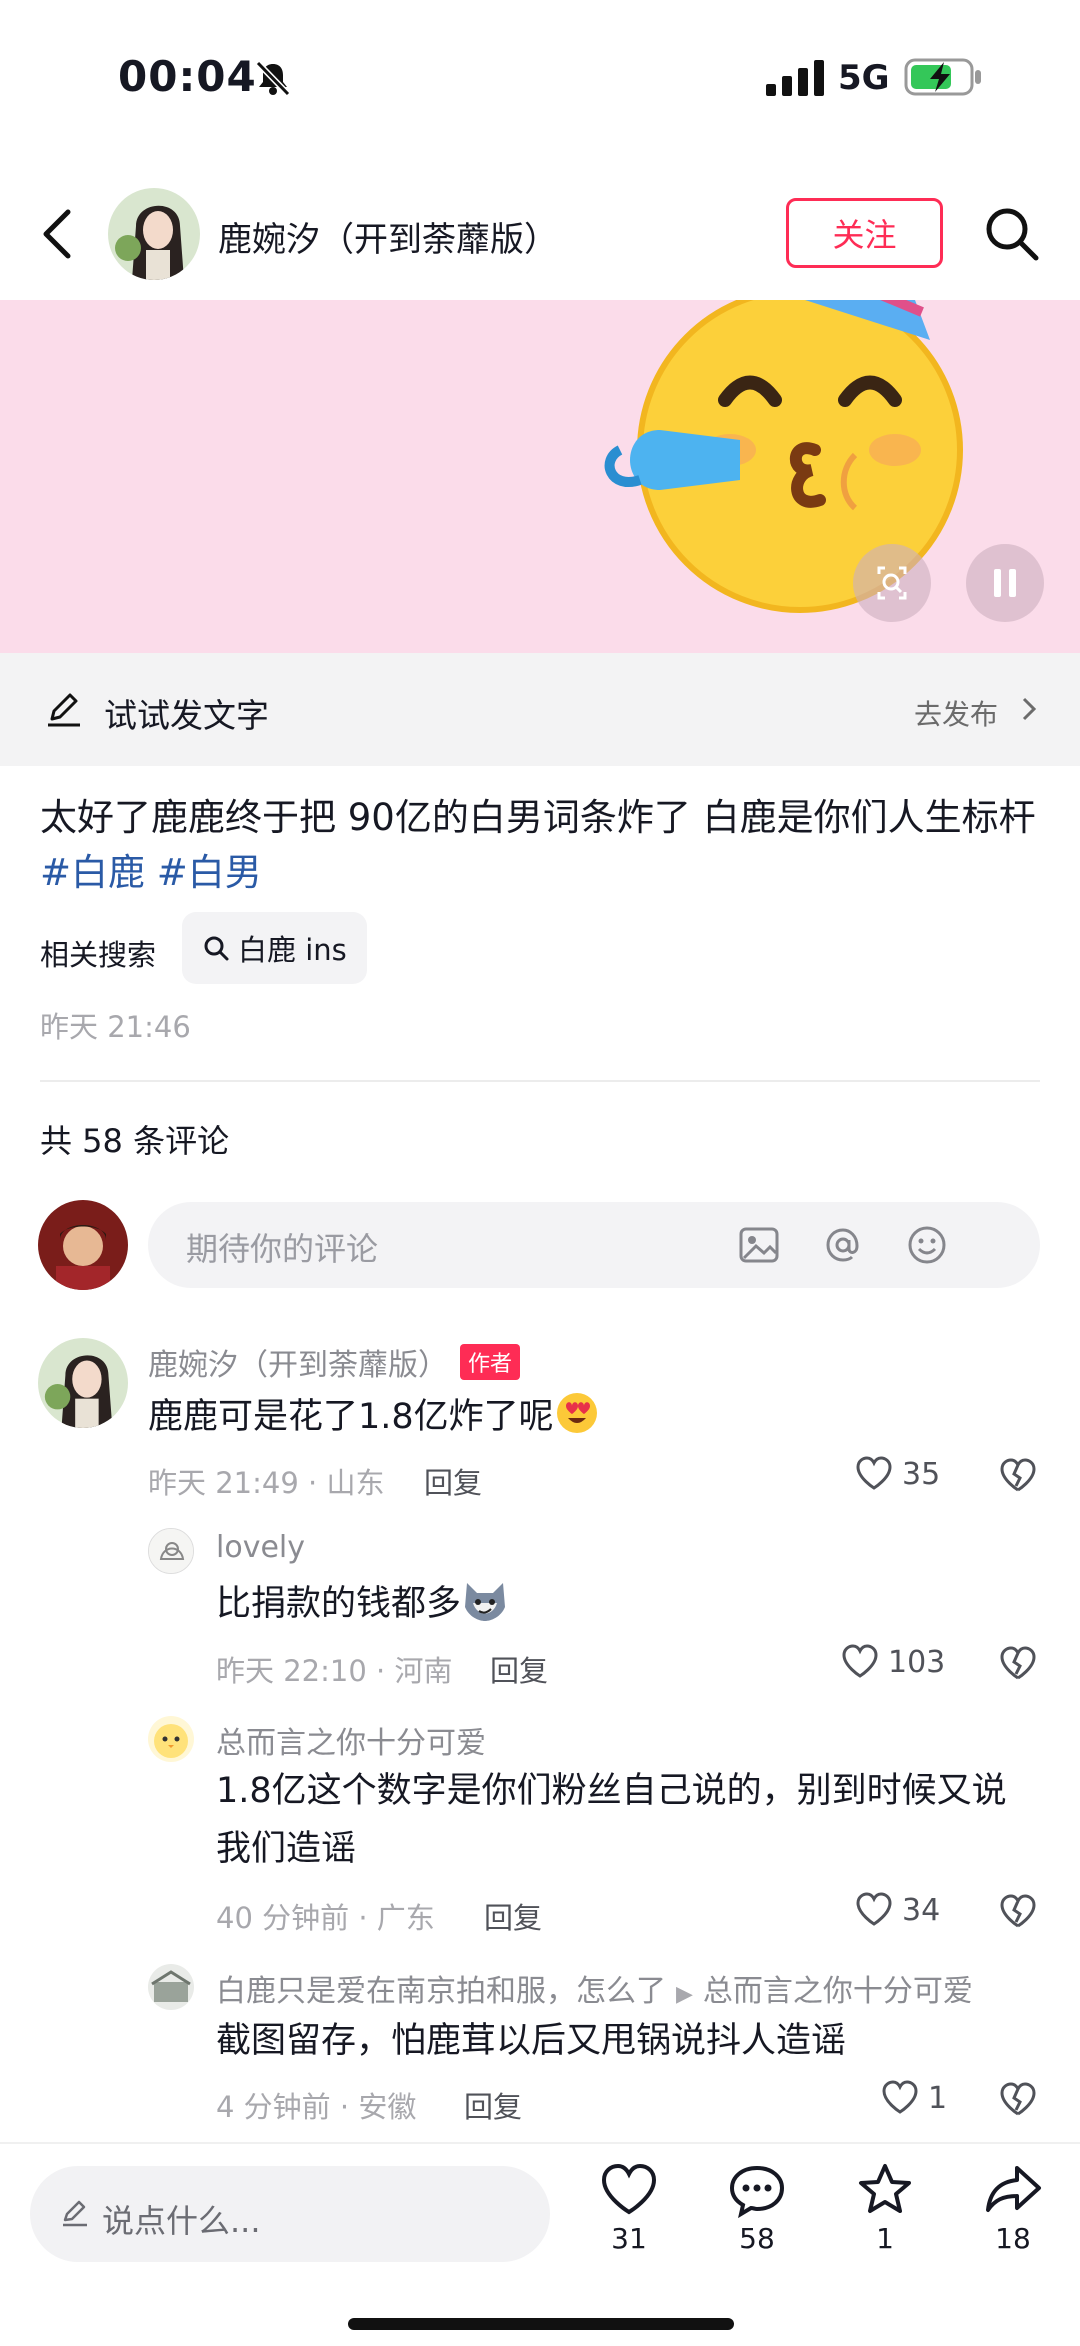 The width and height of the screenshot is (1080, 2346). I want to click on comment-text: 鹿鹿可是花了1.8亿炸了呢, so click(374, 1417).